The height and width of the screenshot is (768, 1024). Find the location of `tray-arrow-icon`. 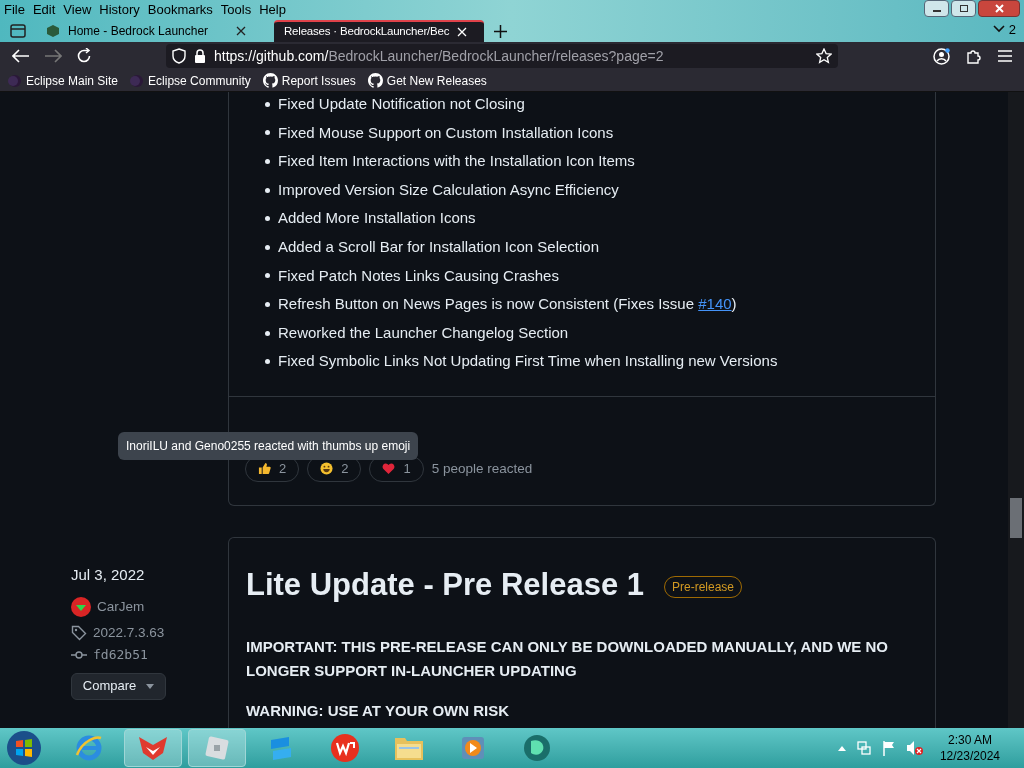

tray-arrow-icon is located at coordinates (841, 748).